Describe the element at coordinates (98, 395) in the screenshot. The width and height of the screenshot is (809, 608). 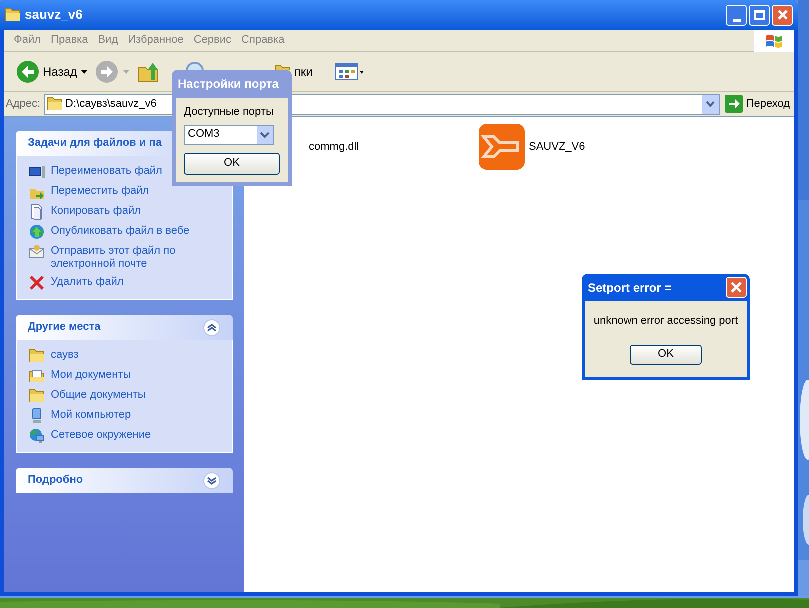
I see `task-link: Общие документы` at that location.